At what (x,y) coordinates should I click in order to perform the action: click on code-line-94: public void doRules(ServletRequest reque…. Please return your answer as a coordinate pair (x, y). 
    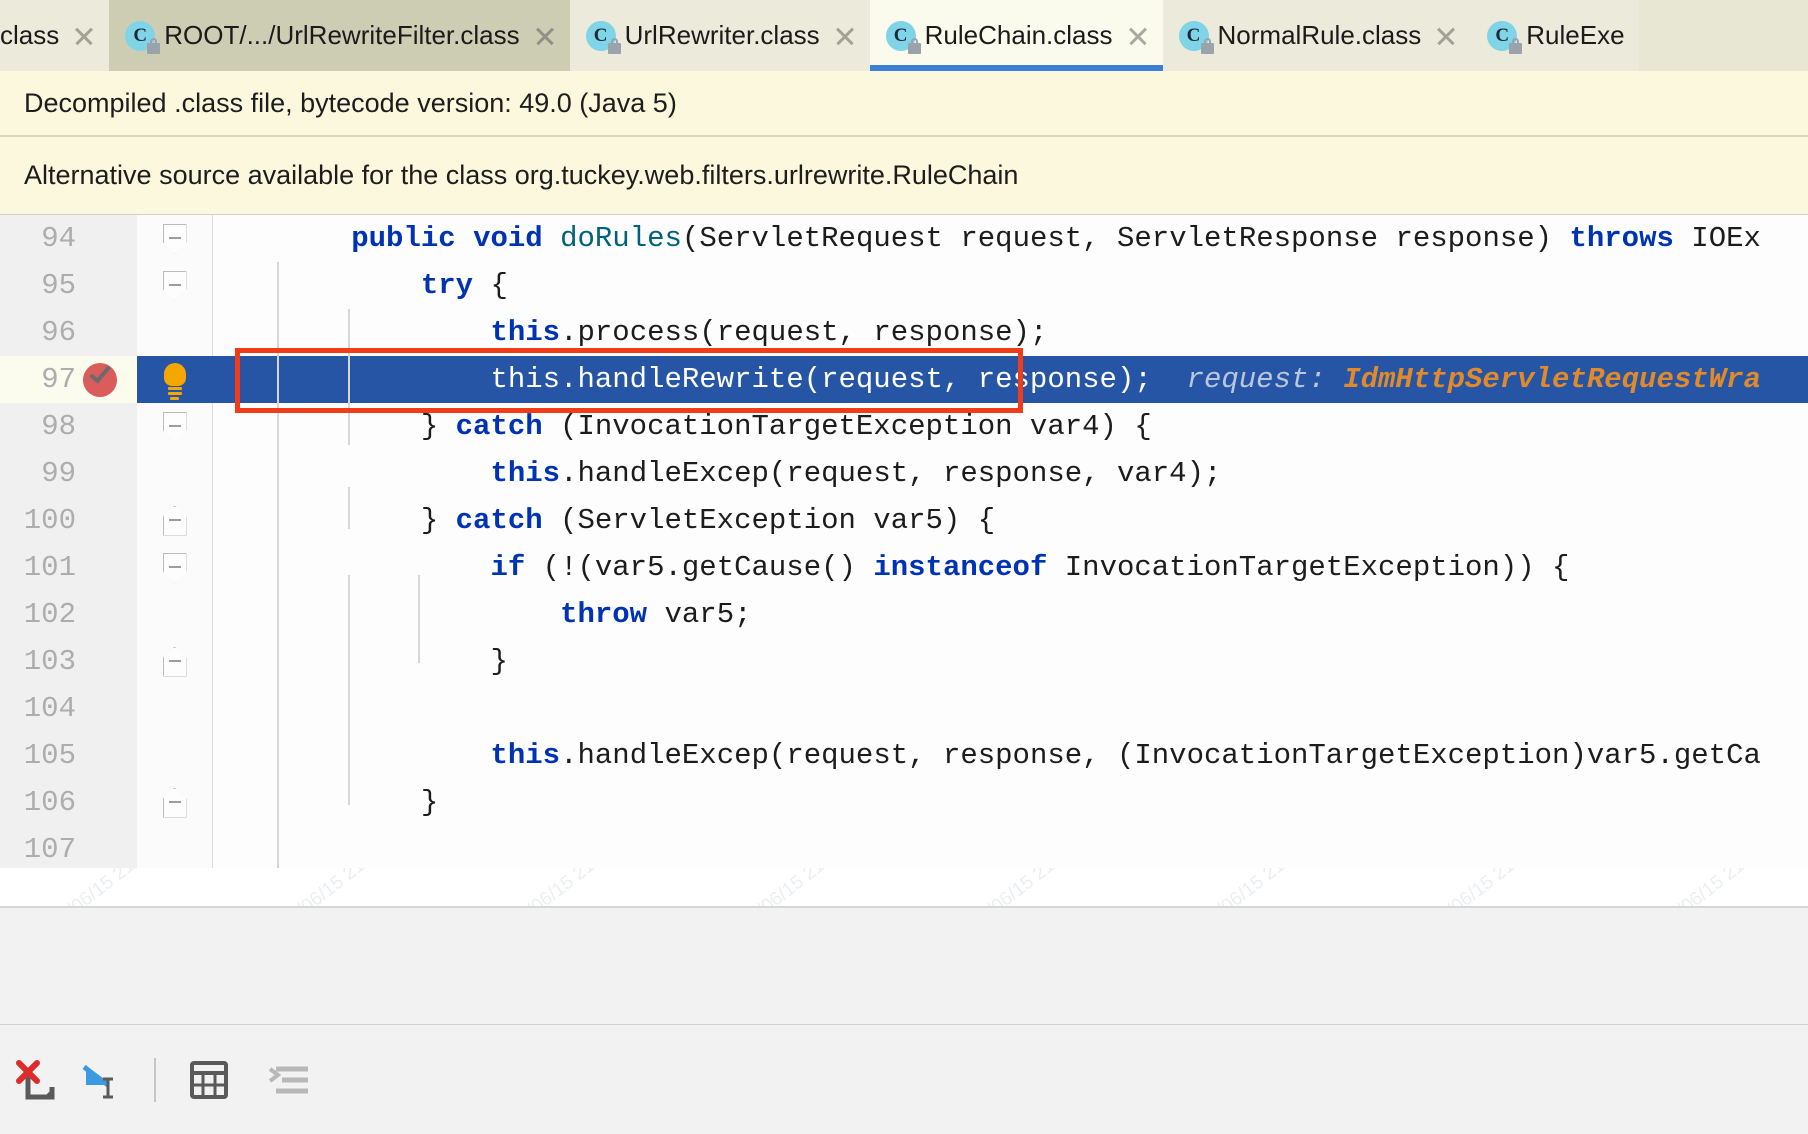
    Looking at the image, I should click on (1056, 238).